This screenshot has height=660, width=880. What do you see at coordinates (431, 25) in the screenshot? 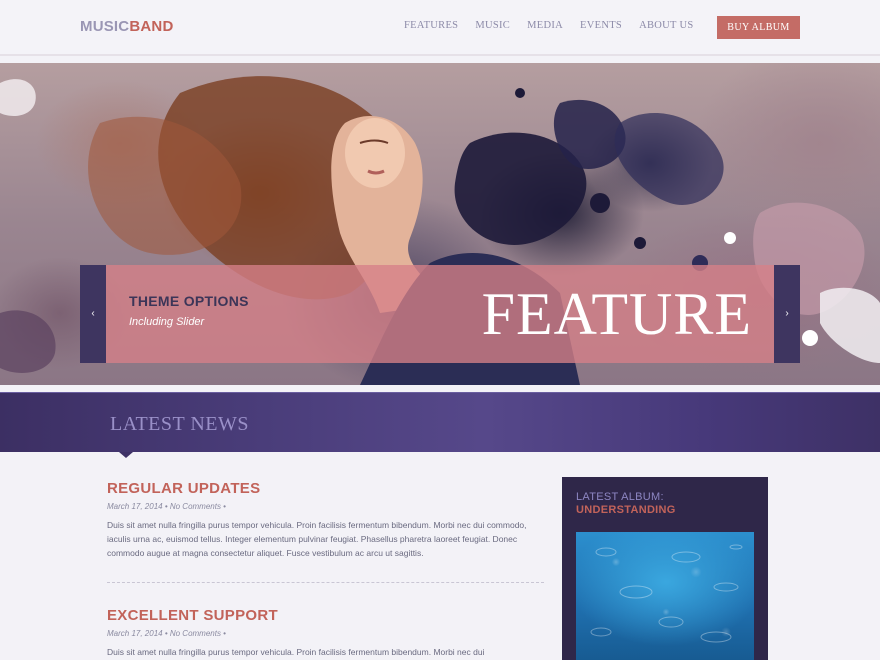
I see `nav-features: FEATURES` at bounding box center [431, 25].